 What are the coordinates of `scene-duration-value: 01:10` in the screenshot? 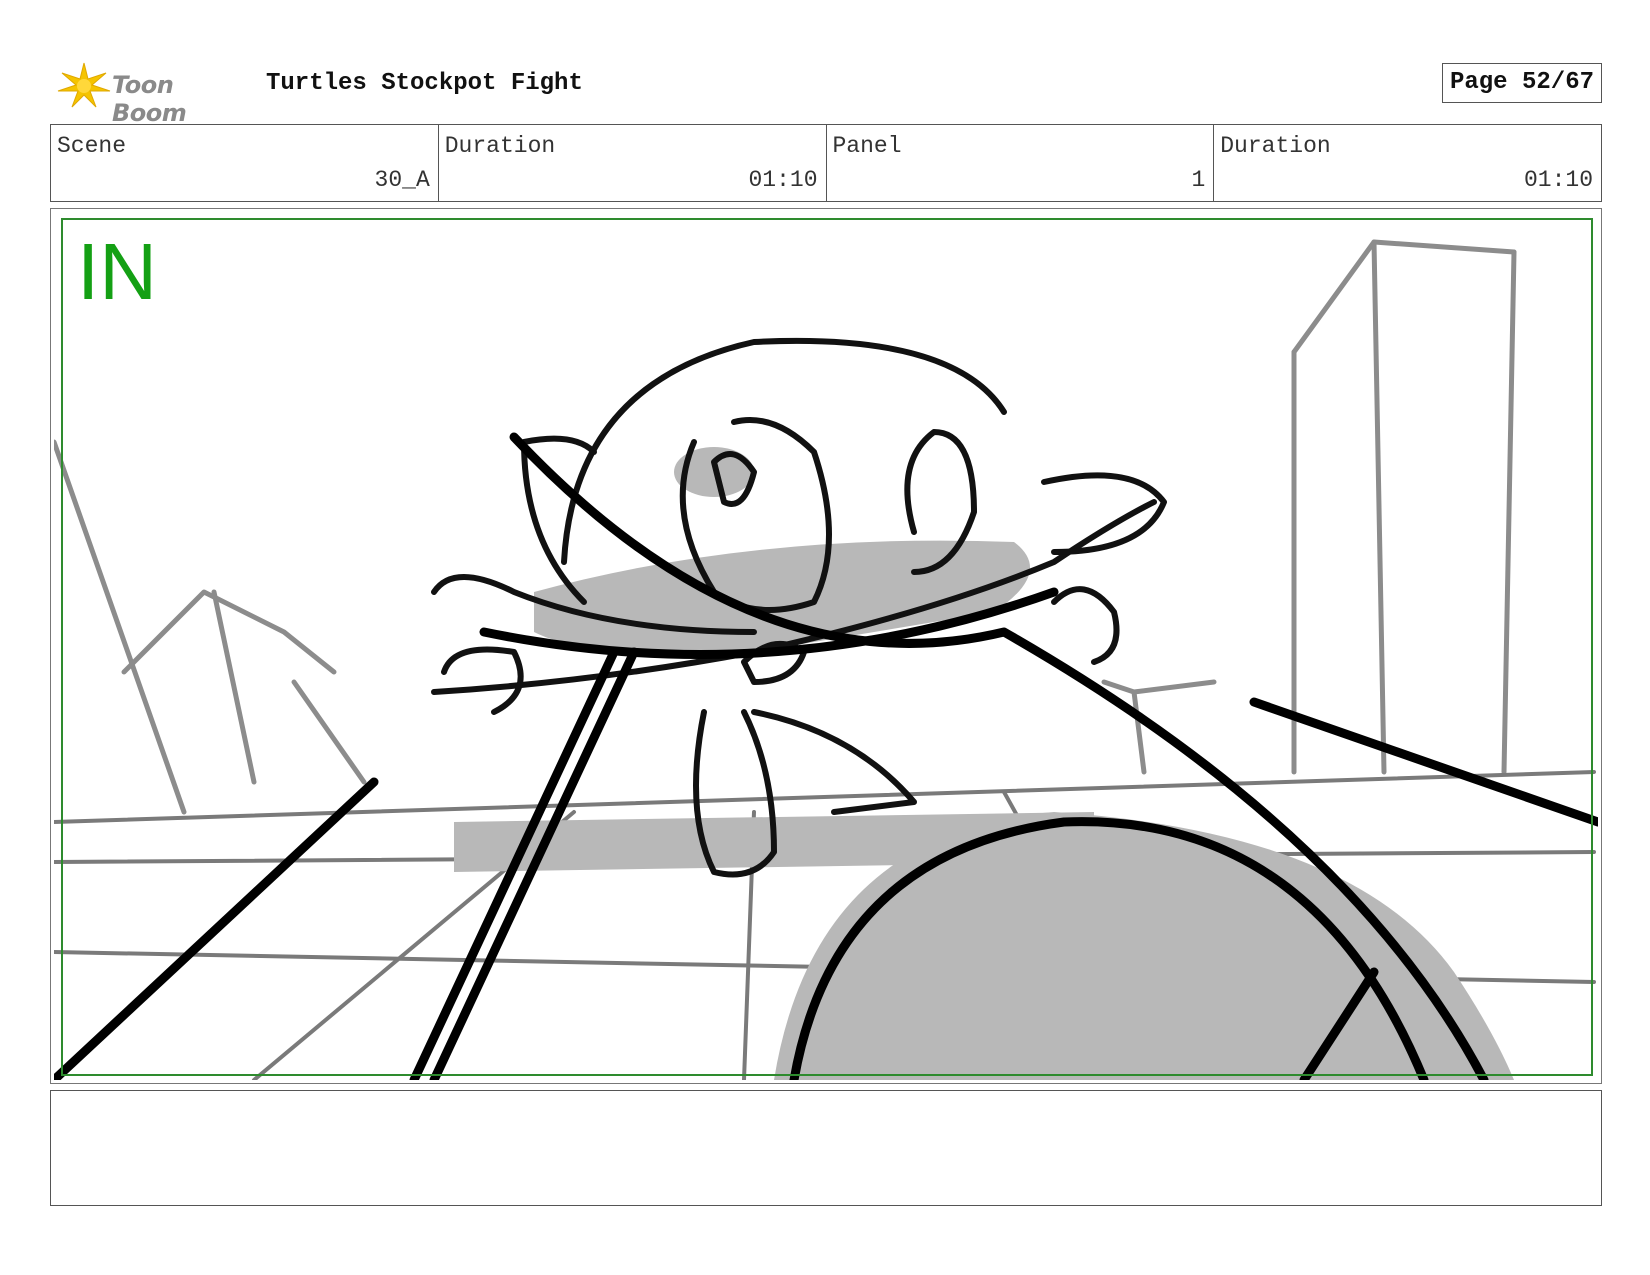 It's located at (783, 180).